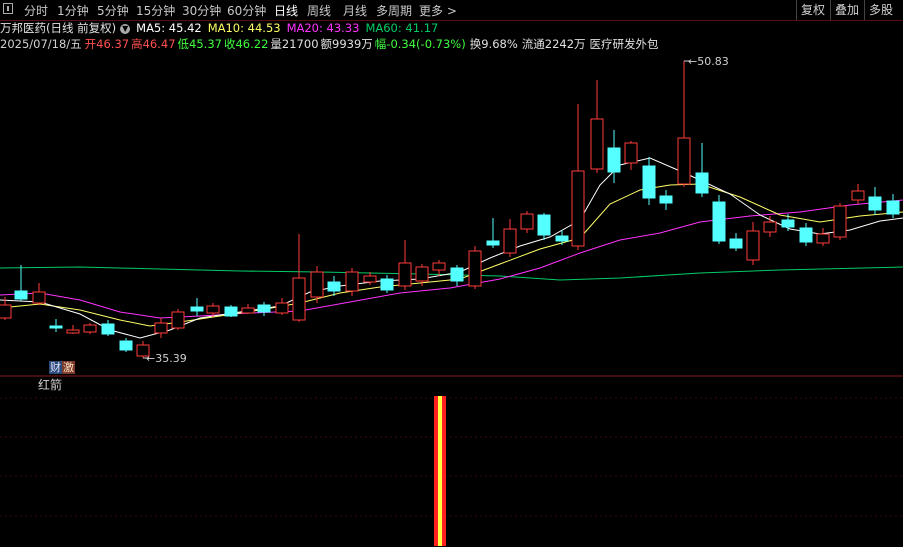 The image size is (903, 547). What do you see at coordinates (50, 385) in the screenshot?
I see `indicator-name: 红箭` at bounding box center [50, 385].